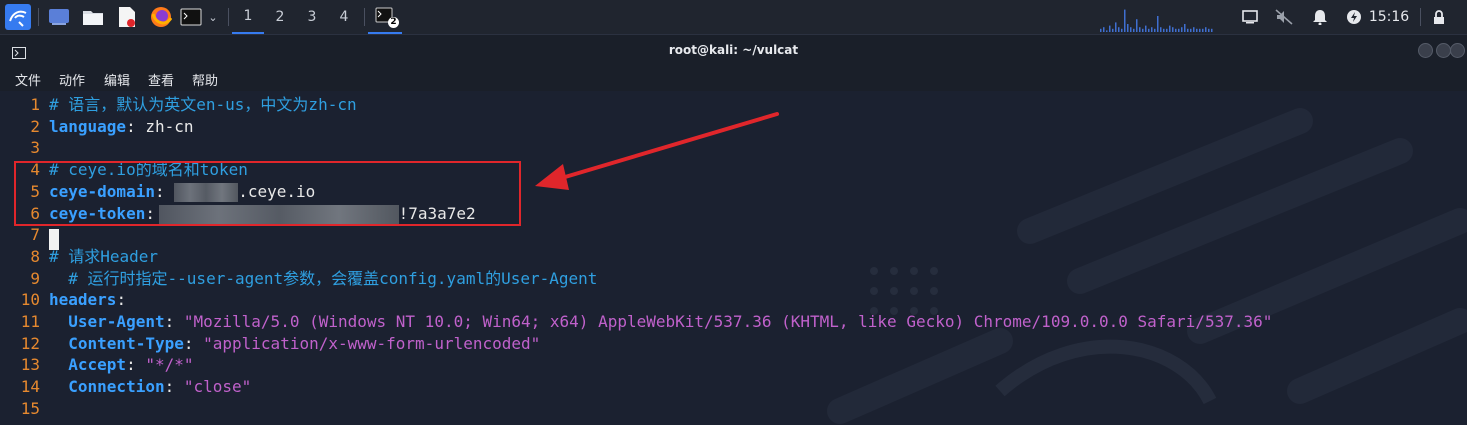  I want to click on line-number: 12, so click(30, 343).